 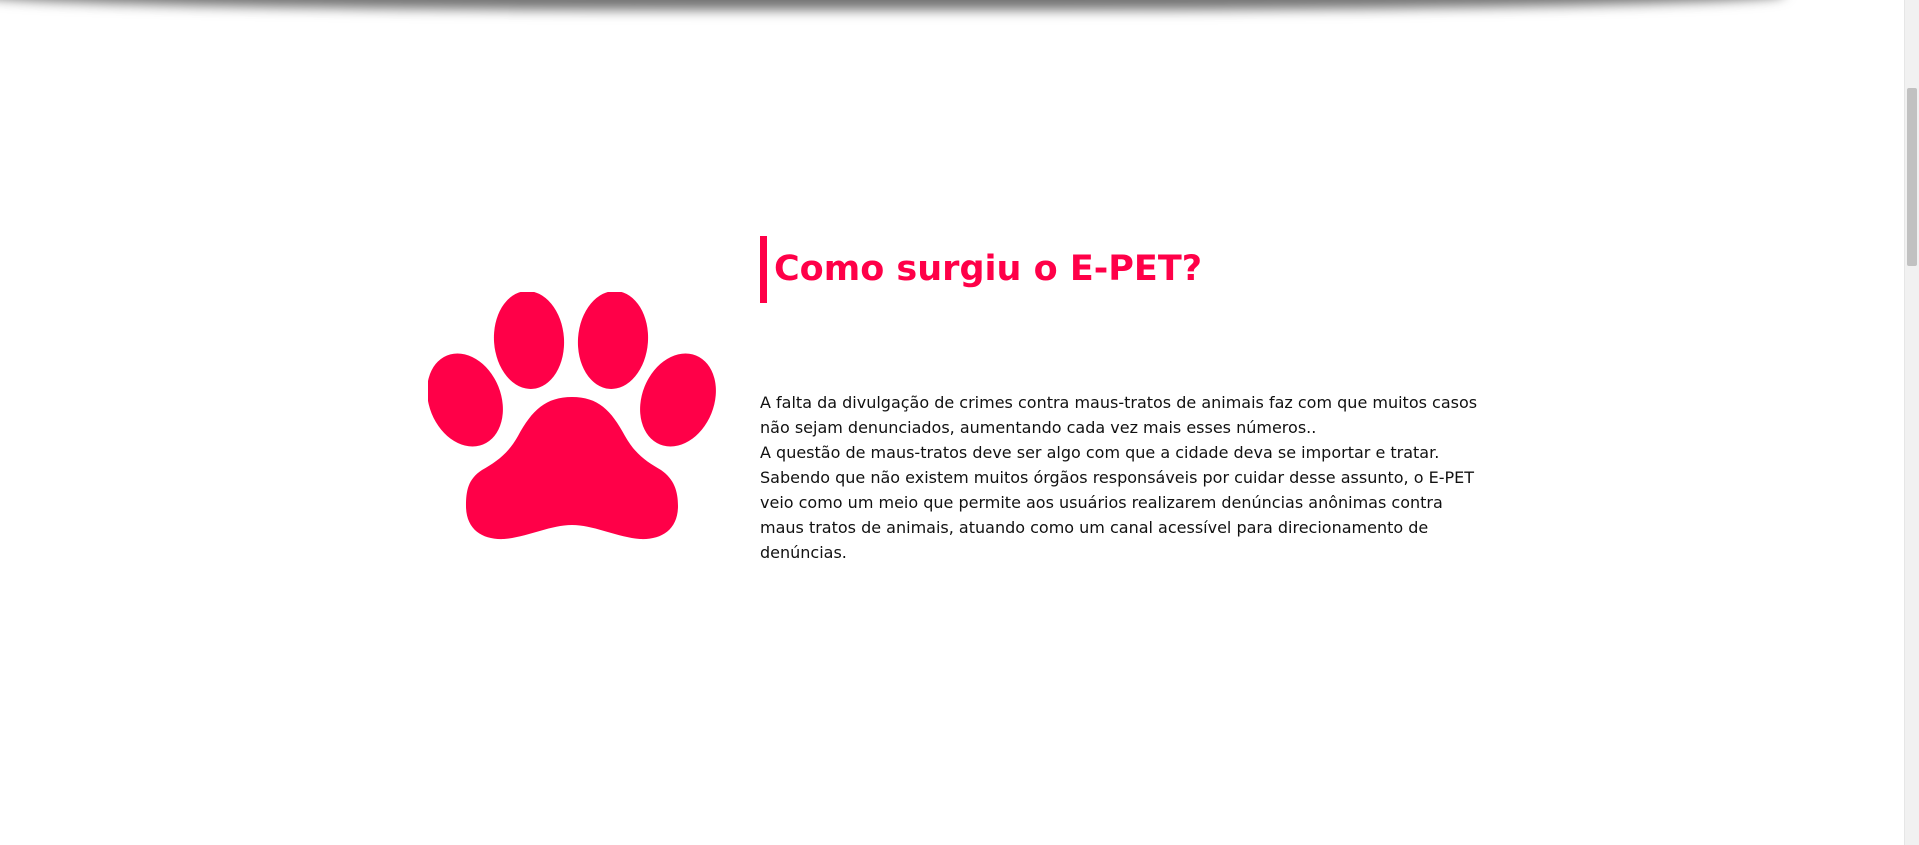 What do you see at coordinates (1912, 177) in the screenshot?
I see `scrollbar-thumb` at bounding box center [1912, 177].